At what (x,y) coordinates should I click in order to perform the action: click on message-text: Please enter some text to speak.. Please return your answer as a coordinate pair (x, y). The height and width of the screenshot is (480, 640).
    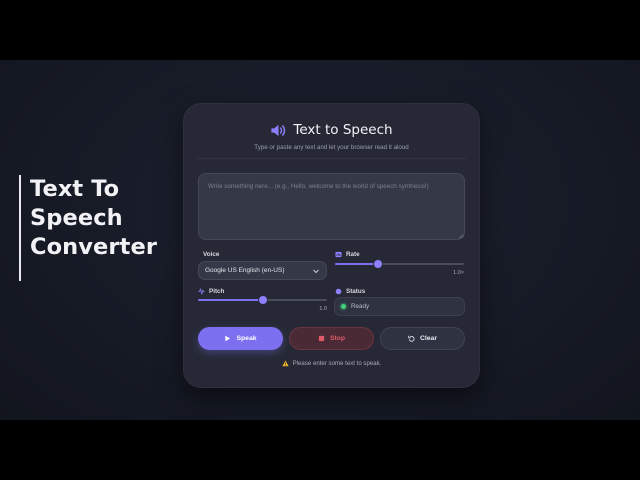
    Looking at the image, I should click on (337, 363).